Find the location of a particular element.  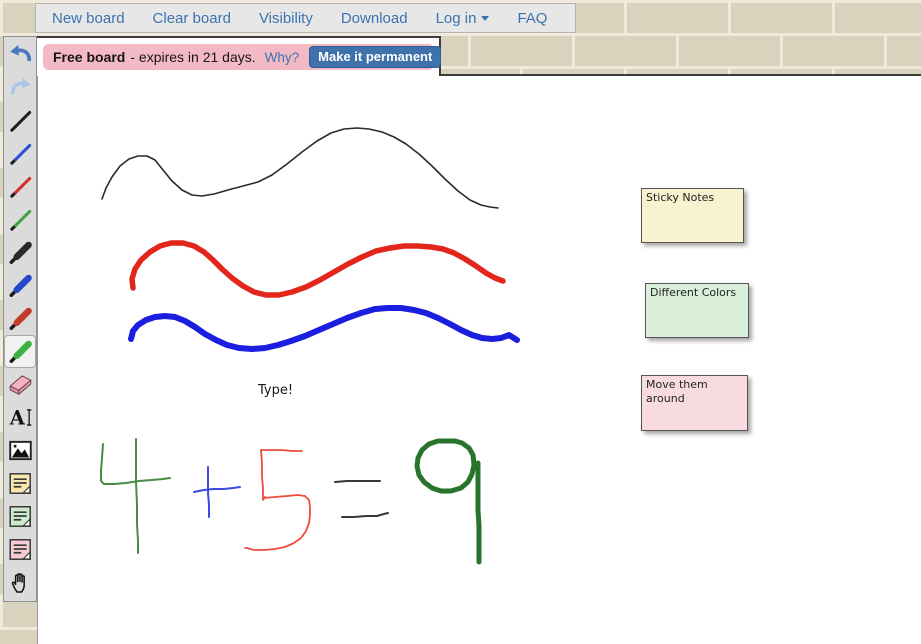

undo-icon is located at coordinates (20, 53).